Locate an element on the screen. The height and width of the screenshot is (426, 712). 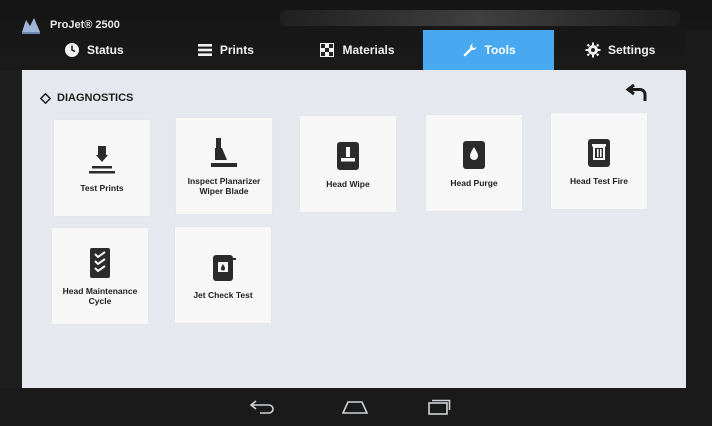
nav-recents-icon is located at coordinates (439, 407).